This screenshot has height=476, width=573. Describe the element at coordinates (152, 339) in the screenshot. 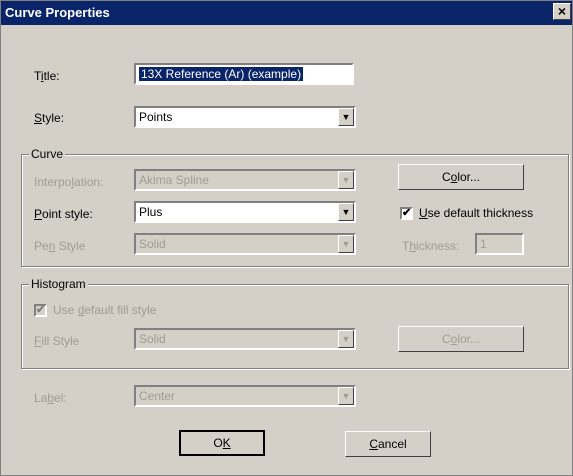

I see `fill-style-select-value: Solid` at that location.